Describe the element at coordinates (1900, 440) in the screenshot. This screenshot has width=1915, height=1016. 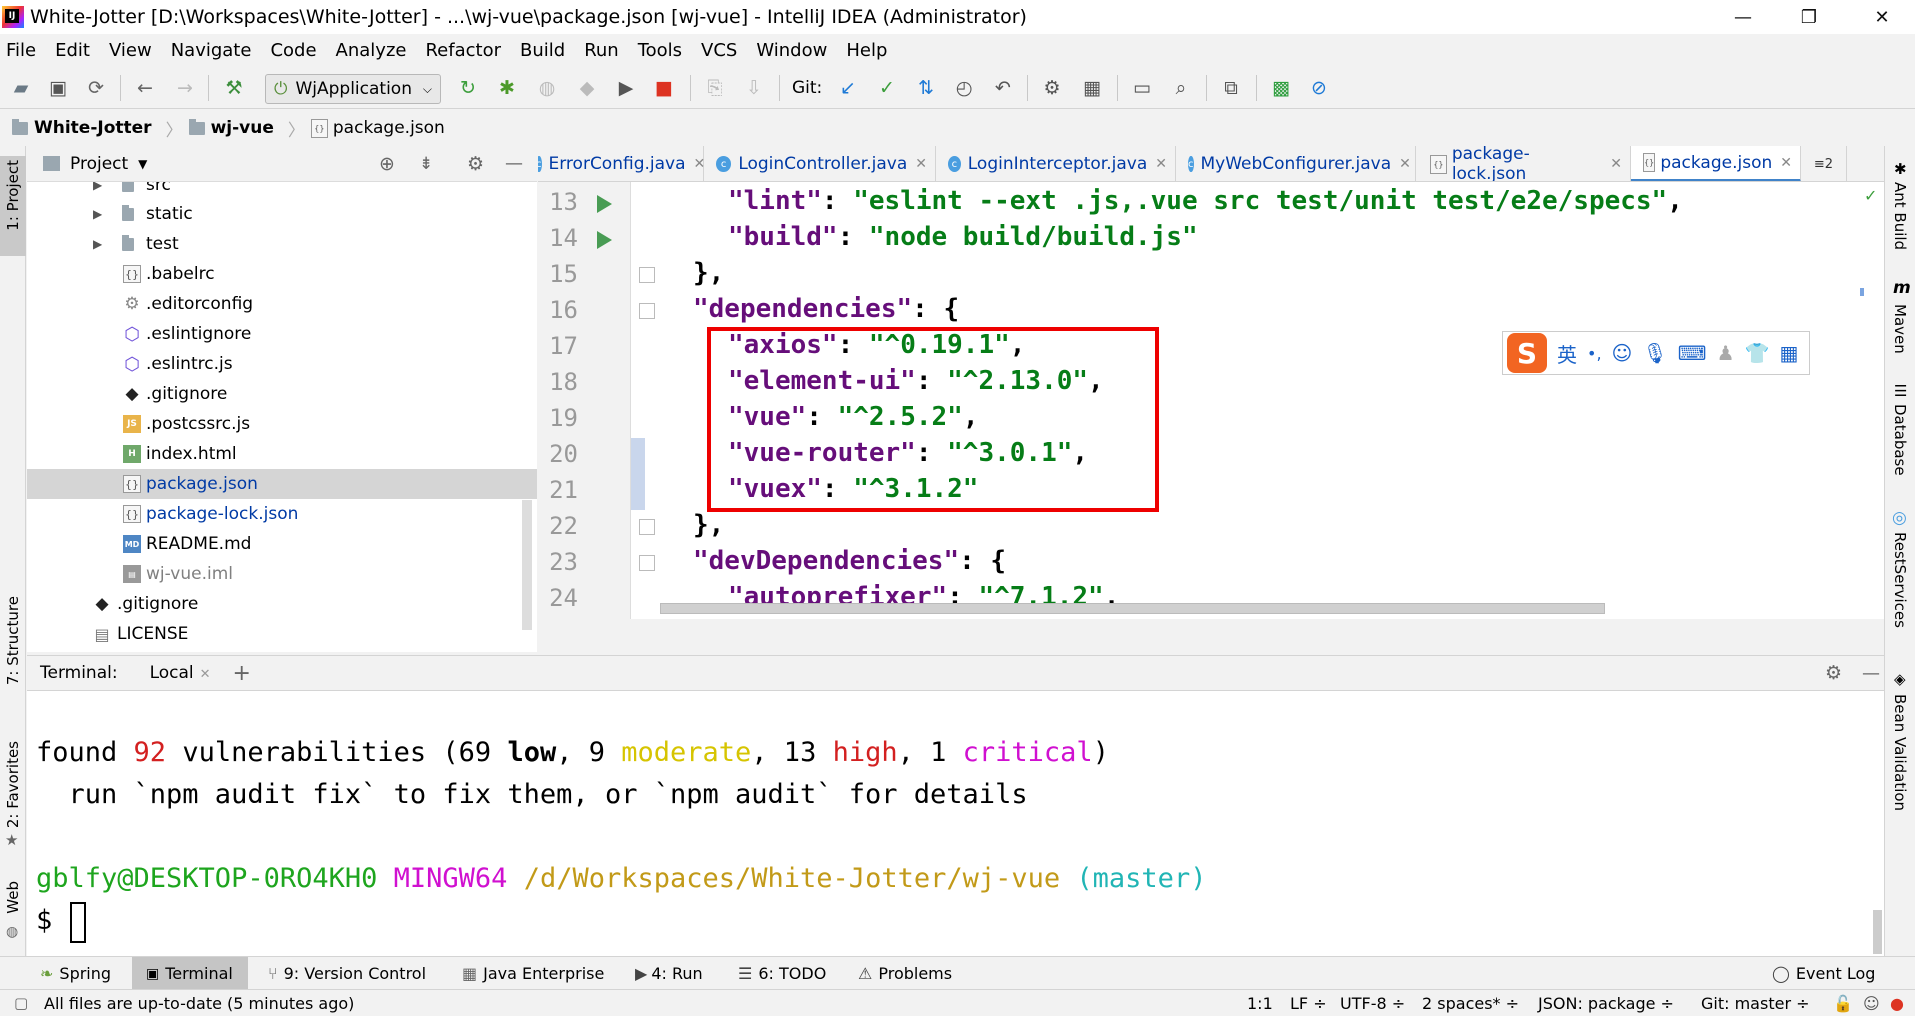
I see `tool-tab-database: Database` at that location.